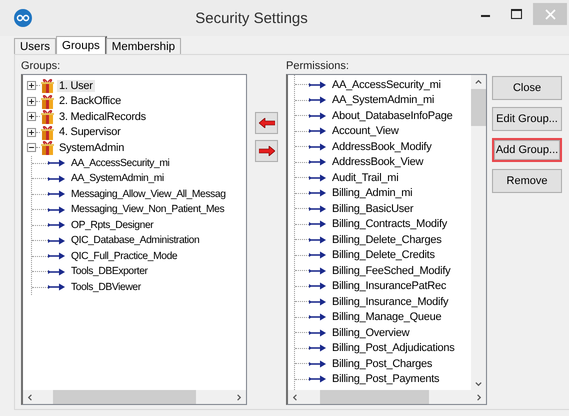 The width and height of the screenshot is (569, 416). I want to click on group-item: 3. MedicalRecords, so click(102, 116).